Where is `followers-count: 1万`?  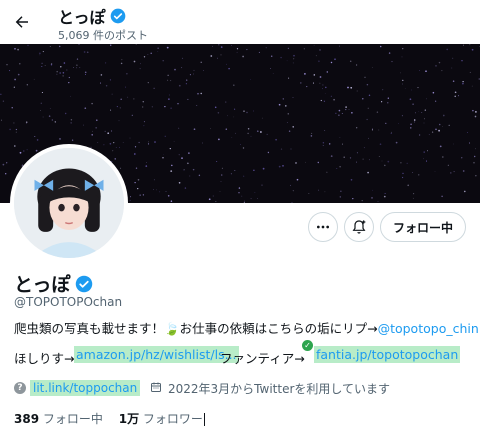 followers-count: 1万 is located at coordinates (129, 419).